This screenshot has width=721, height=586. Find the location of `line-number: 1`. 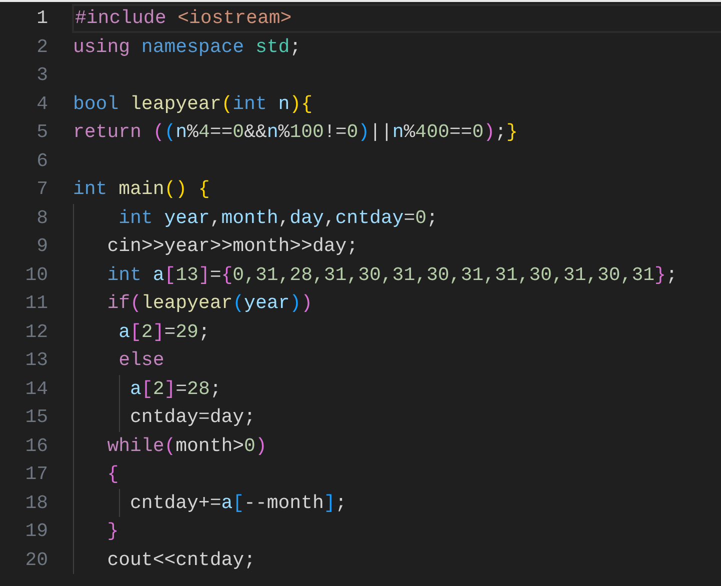

line-number: 1 is located at coordinates (42, 18).